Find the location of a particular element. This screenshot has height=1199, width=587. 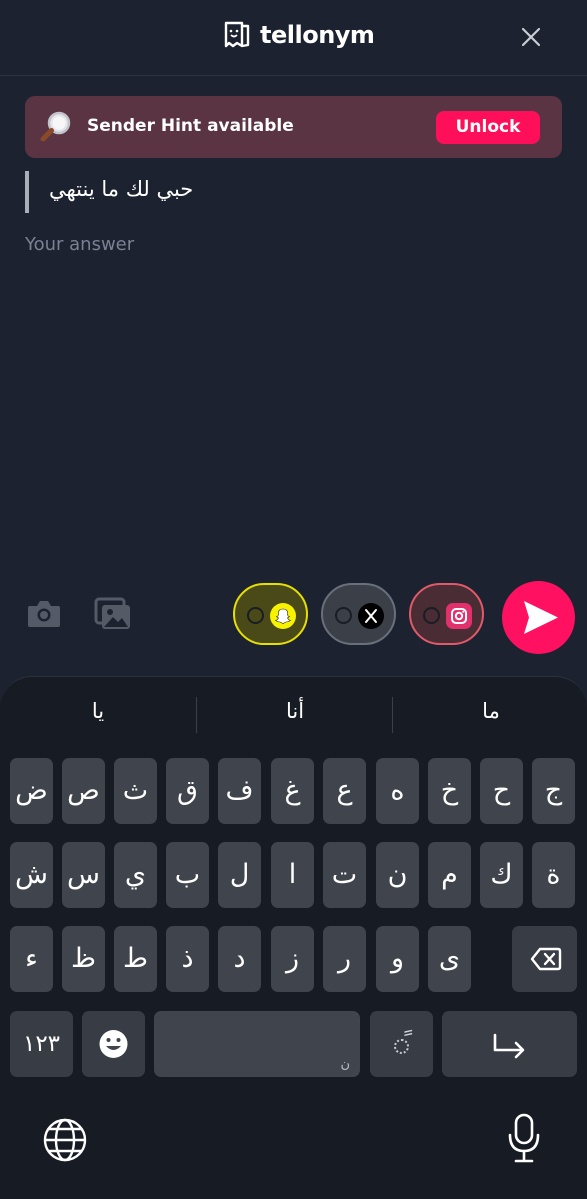

space-hint: ن is located at coordinates (345, 1064).